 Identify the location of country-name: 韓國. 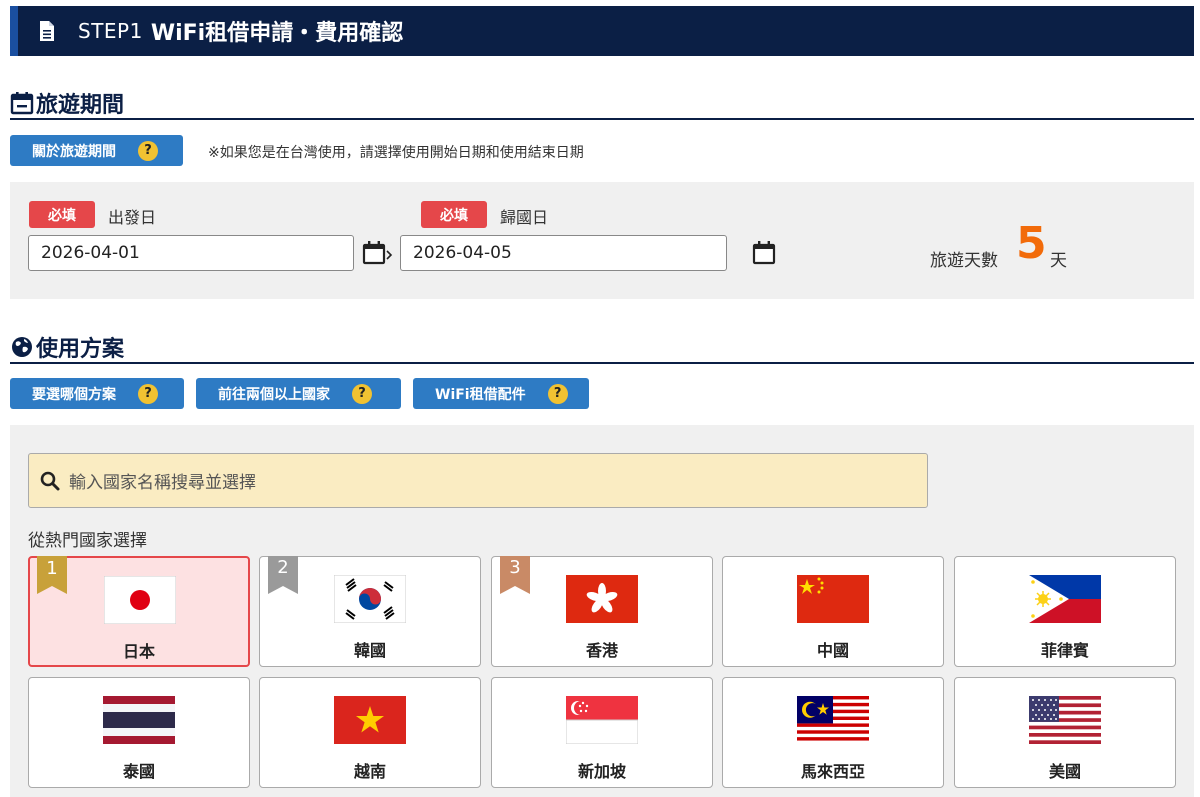
(369, 650).